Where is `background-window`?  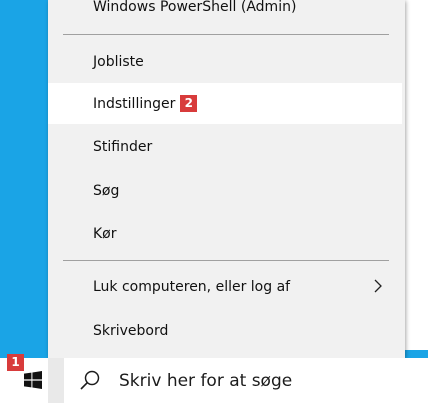
background-window is located at coordinates (416, 175).